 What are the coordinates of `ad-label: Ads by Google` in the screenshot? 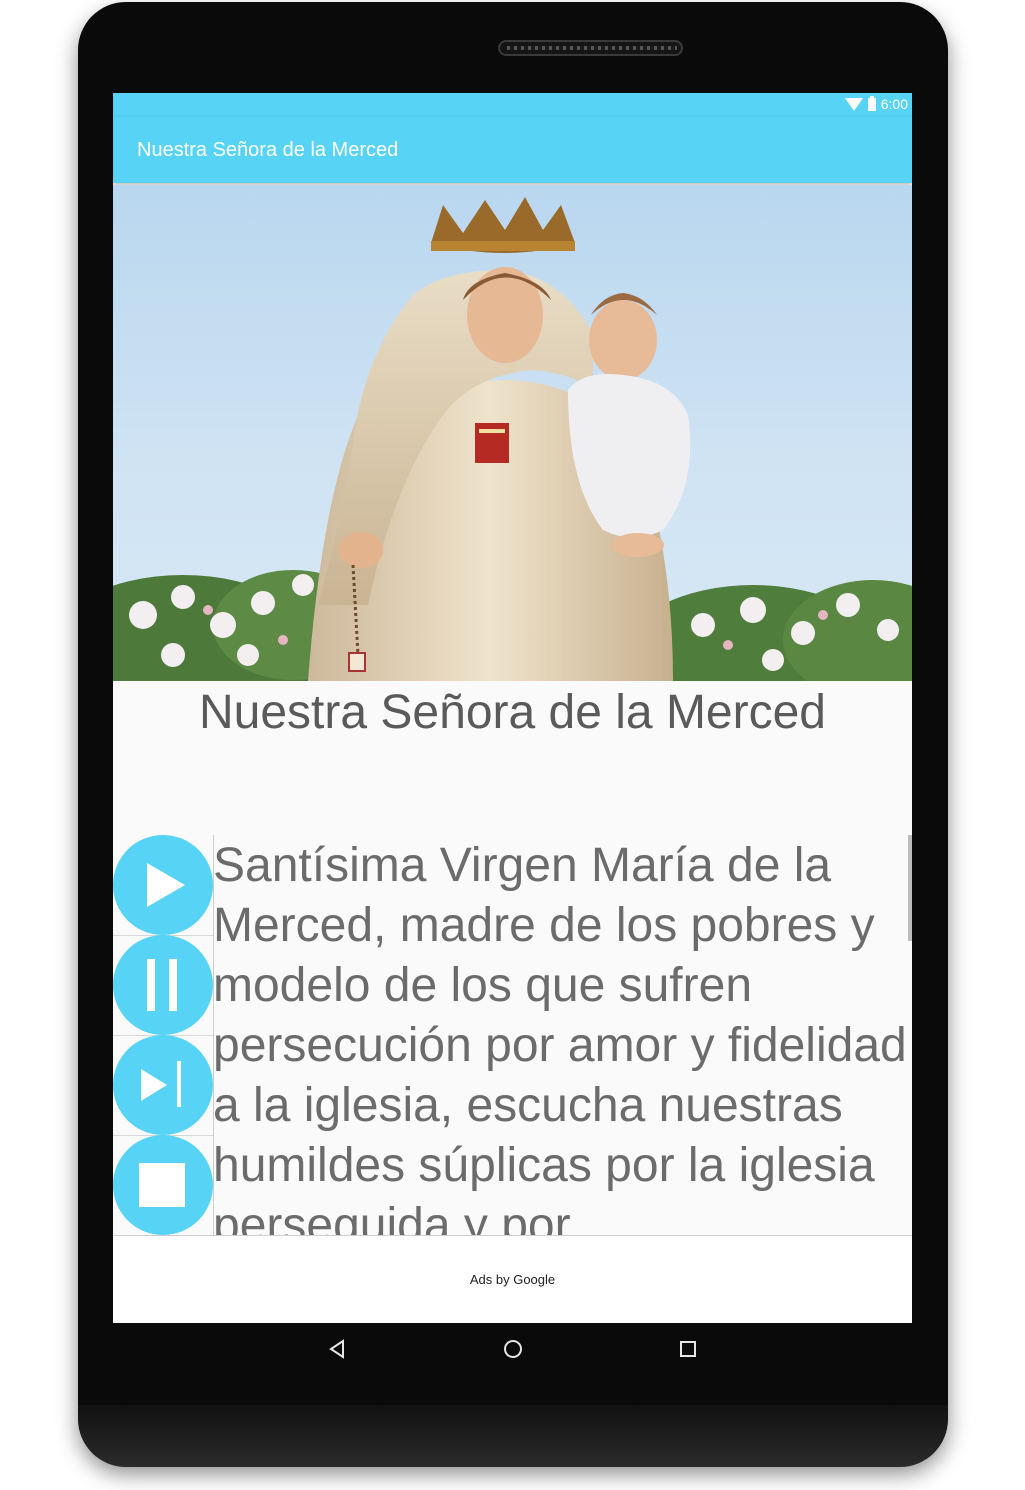 It's located at (512, 1279).